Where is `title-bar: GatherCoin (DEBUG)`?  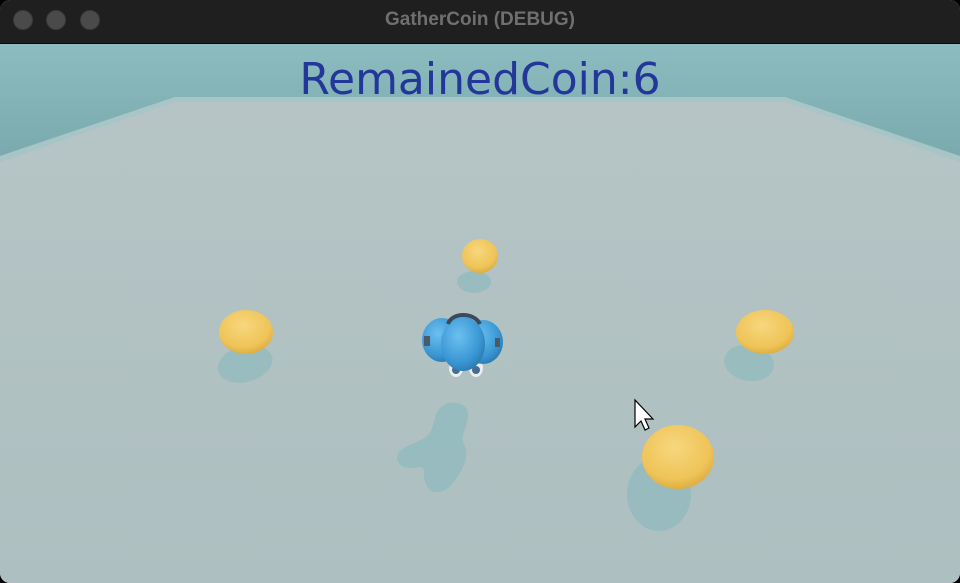 title-bar: GatherCoin (DEBUG) is located at coordinates (480, 22).